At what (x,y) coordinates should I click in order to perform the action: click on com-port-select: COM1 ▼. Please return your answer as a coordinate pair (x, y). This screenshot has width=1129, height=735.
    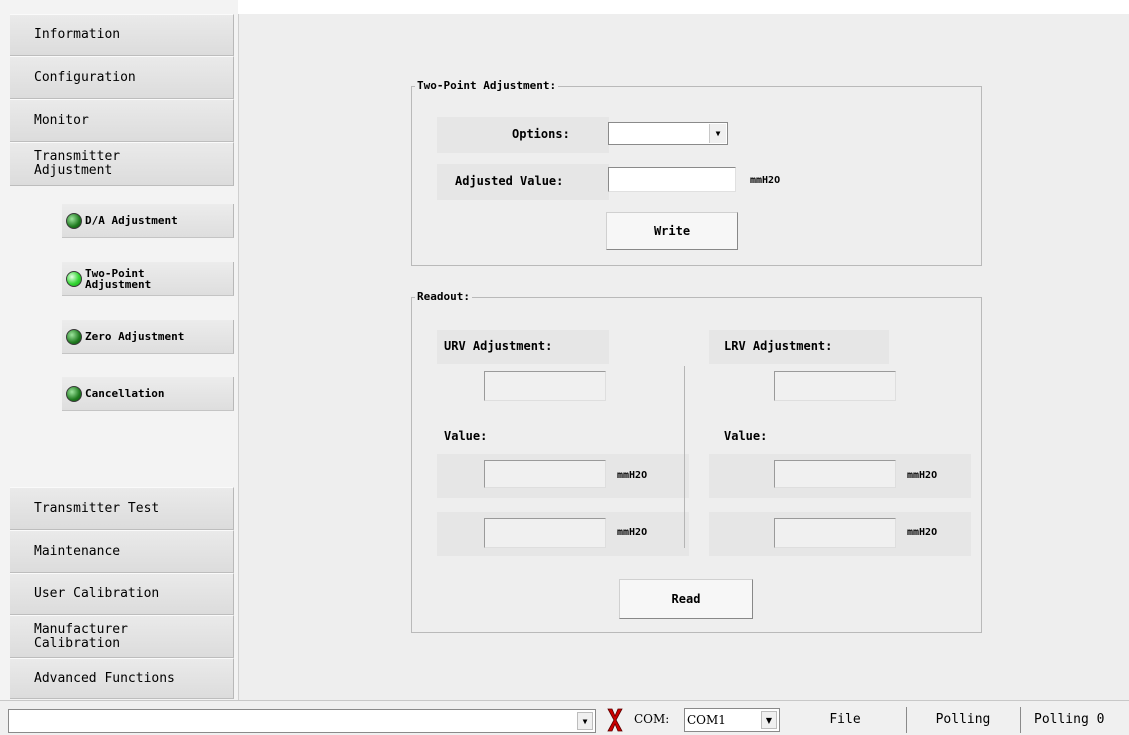
    Looking at the image, I should click on (732, 720).